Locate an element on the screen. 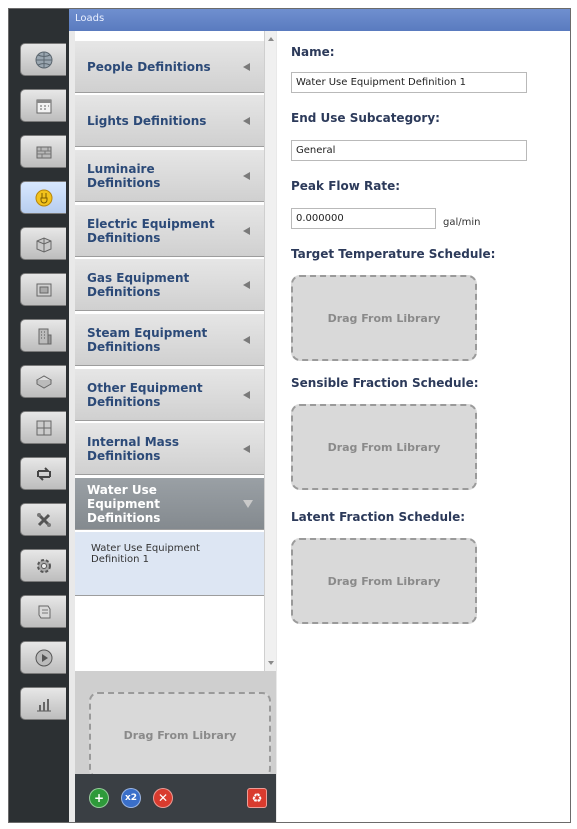 This screenshot has height=829, width=577. gear-icon is located at coordinates (44, 566).